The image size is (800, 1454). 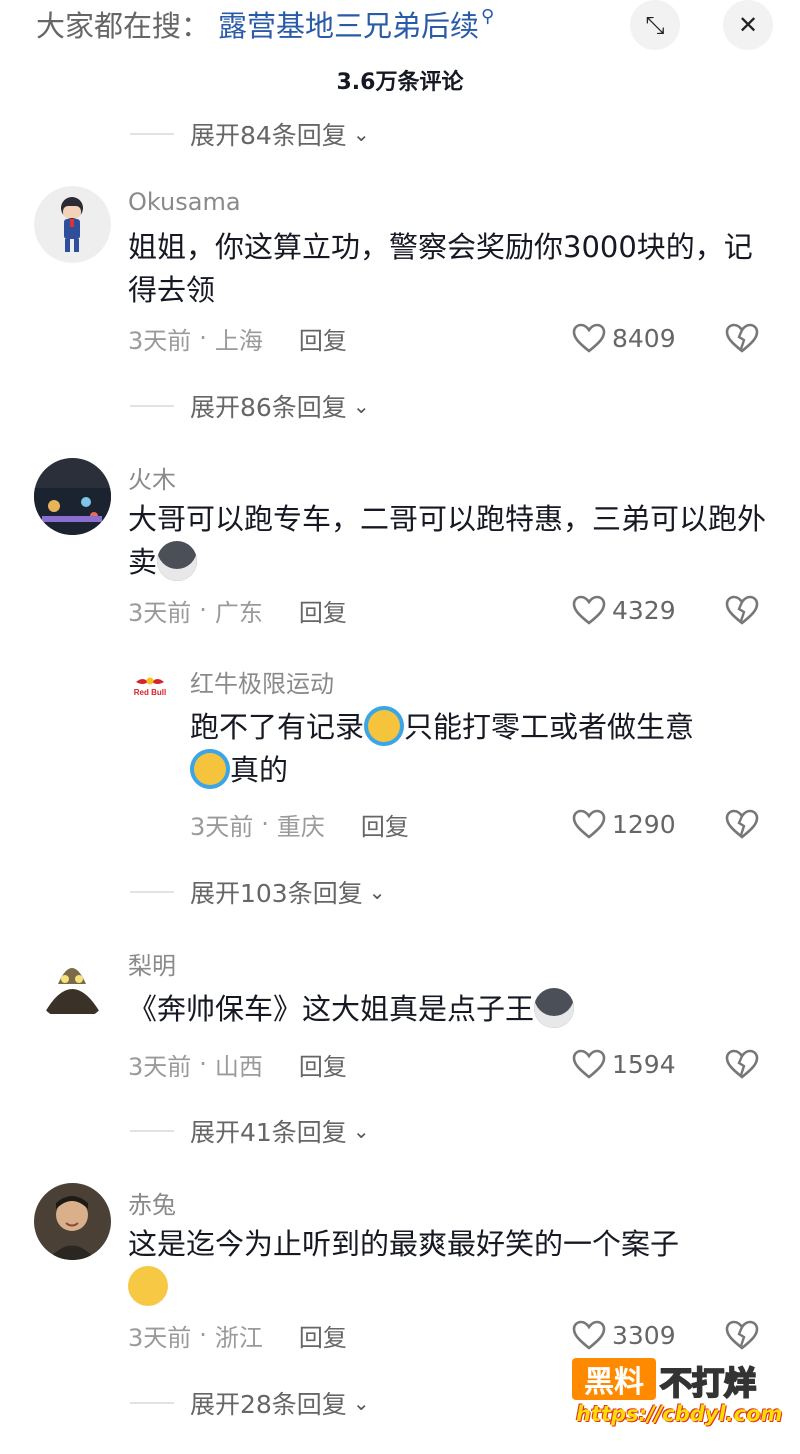 I want to click on expand-replies-label: 展开103条回复, so click(x=276, y=893).